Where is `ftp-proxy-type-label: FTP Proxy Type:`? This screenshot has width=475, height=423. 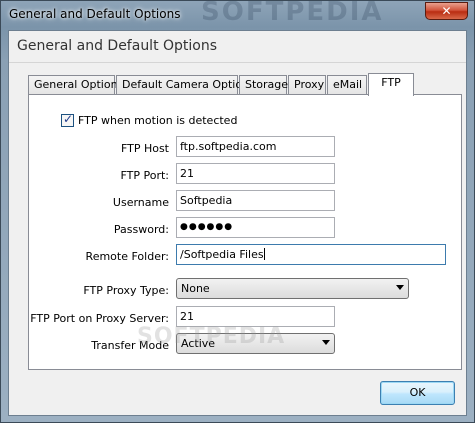 ftp-proxy-type-label: FTP Proxy Type: is located at coordinates (126, 290).